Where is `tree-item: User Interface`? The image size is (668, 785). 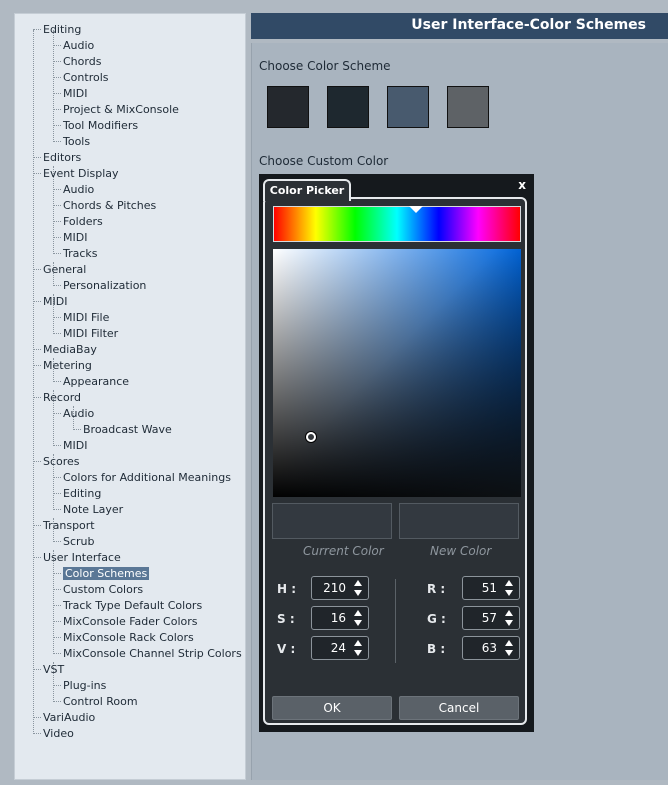
tree-item: User Interface is located at coordinates (77, 558).